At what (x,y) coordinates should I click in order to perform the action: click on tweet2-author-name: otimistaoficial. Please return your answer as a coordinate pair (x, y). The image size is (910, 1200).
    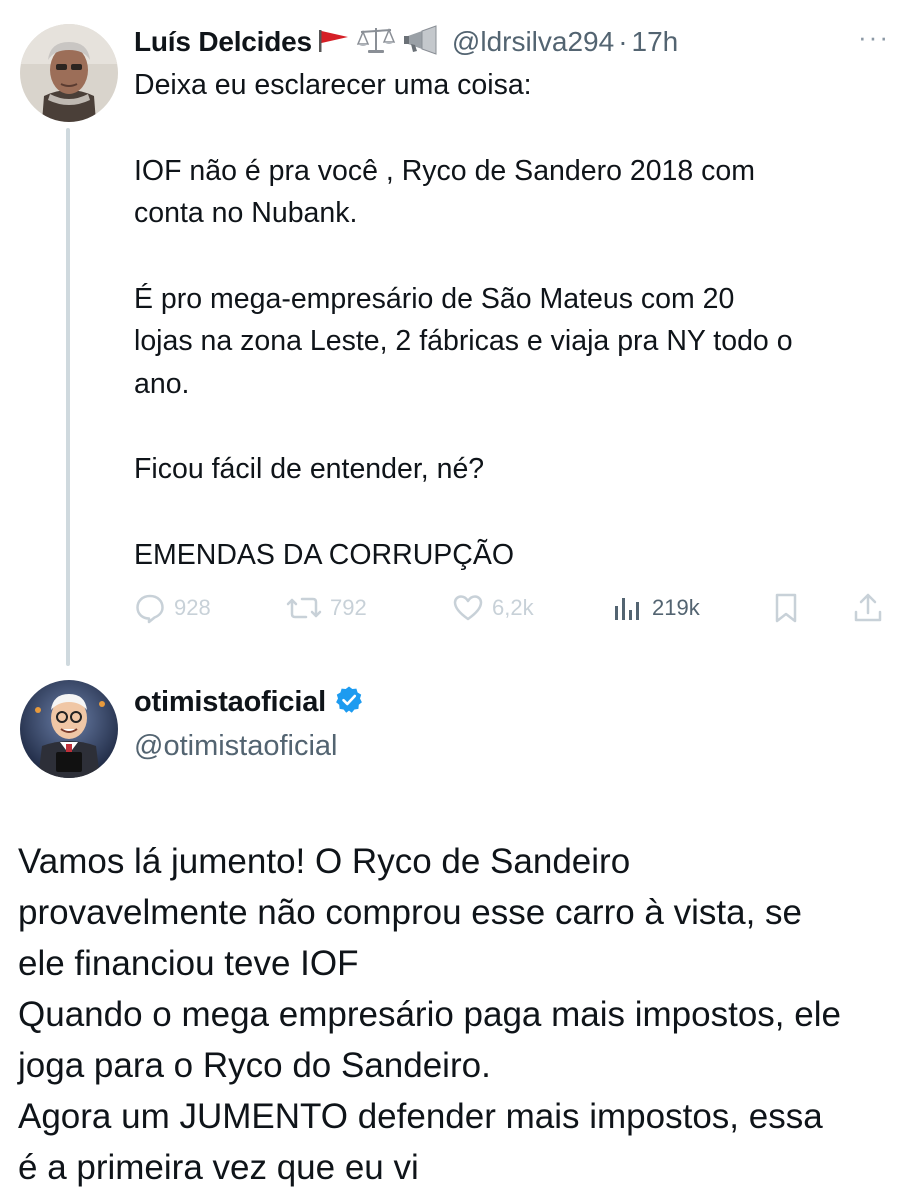
    Looking at the image, I should click on (230, 702).